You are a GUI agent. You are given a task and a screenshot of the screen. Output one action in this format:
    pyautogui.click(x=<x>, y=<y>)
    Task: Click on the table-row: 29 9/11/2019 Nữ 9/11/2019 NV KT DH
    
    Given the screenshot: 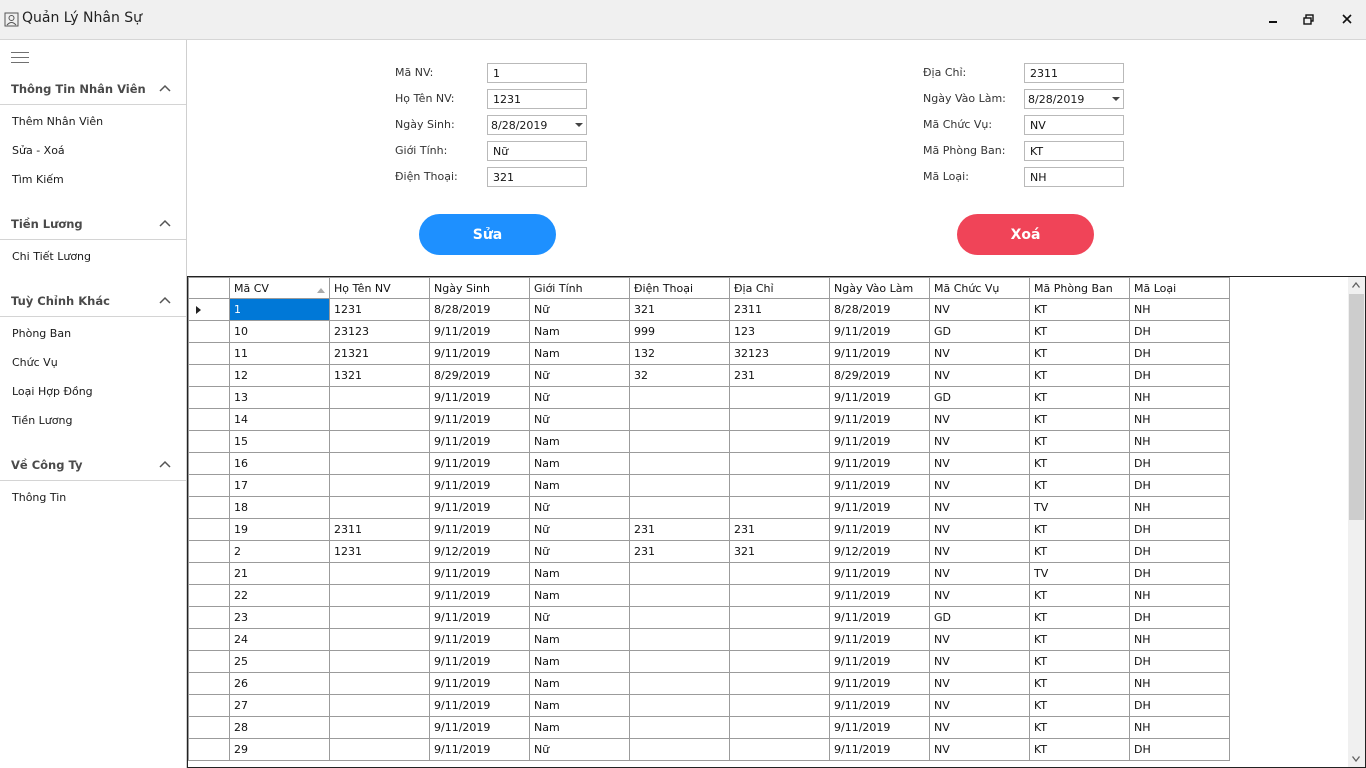 What is the action you would take?
    pyautogui.click(x=709, y=749)
    